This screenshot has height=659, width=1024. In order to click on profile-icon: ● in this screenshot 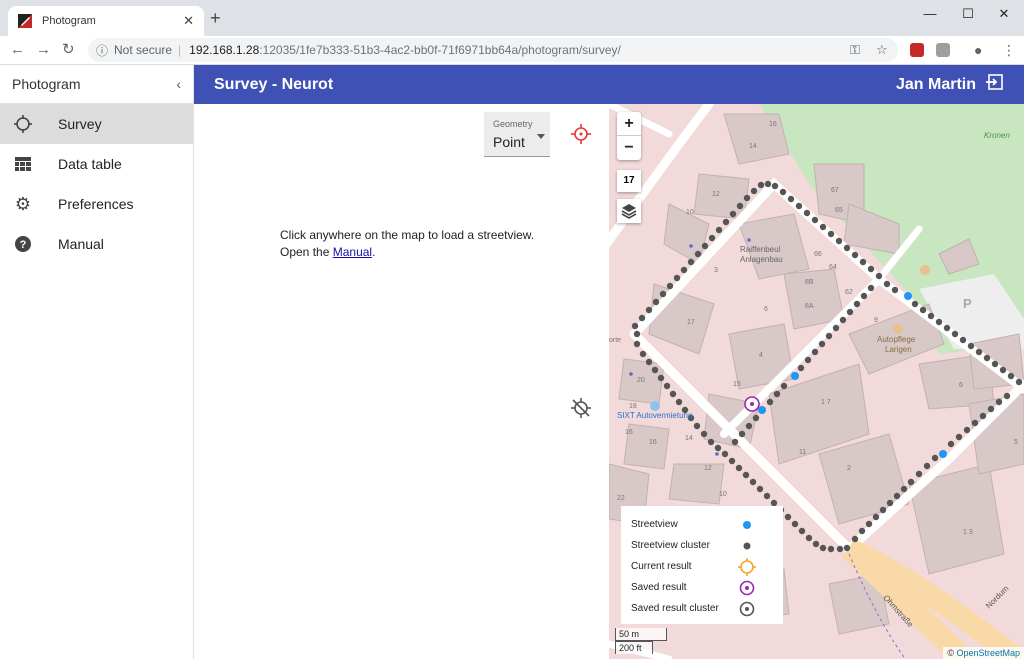, I will do `click(978, 50)`.